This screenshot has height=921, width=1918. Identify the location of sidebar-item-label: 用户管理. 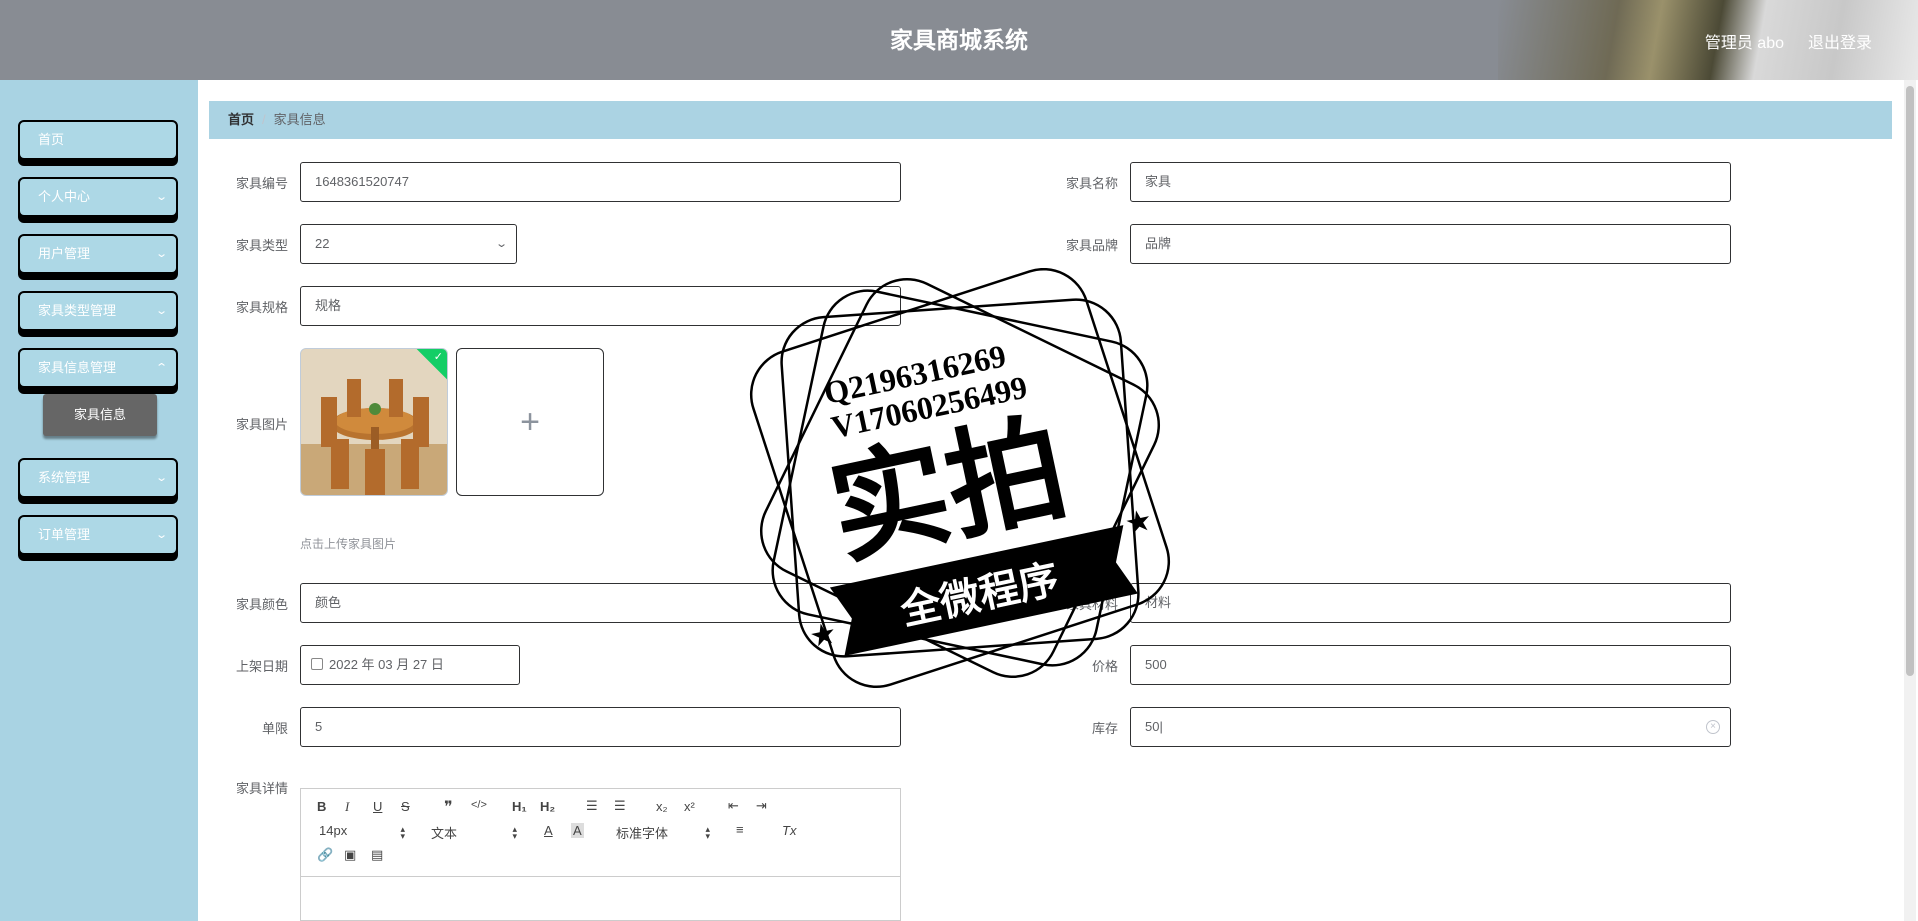
(64, 253).